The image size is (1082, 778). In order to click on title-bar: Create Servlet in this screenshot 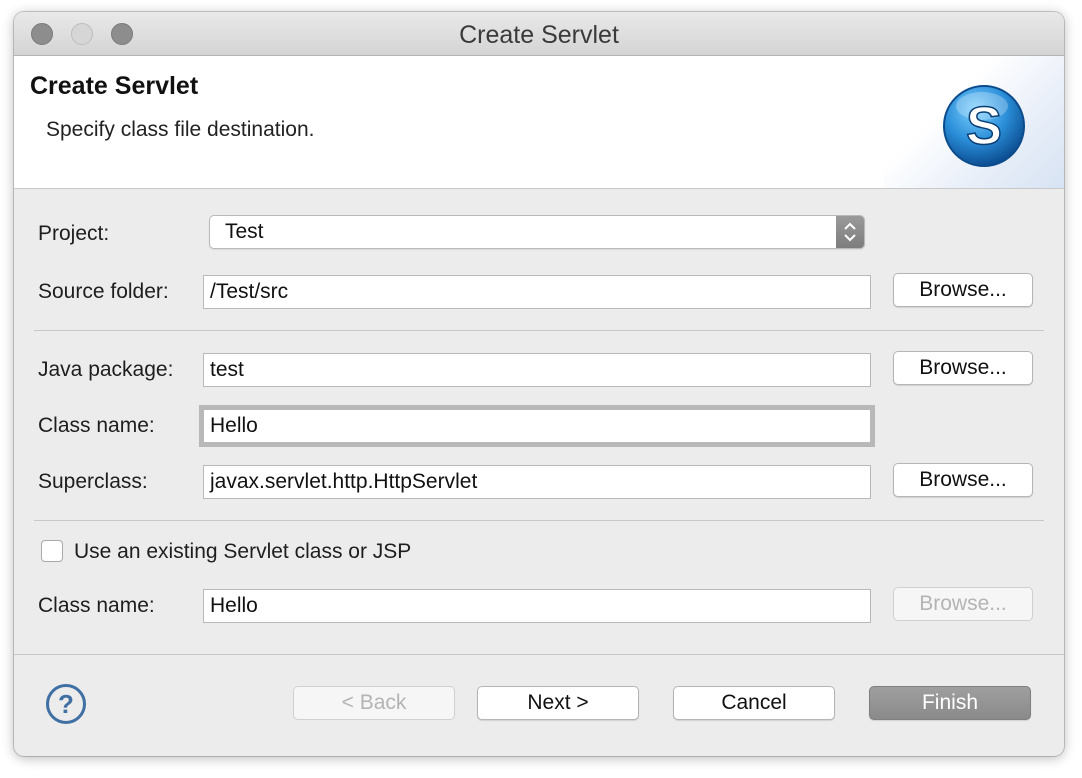, I will do `click(539, 34)`.